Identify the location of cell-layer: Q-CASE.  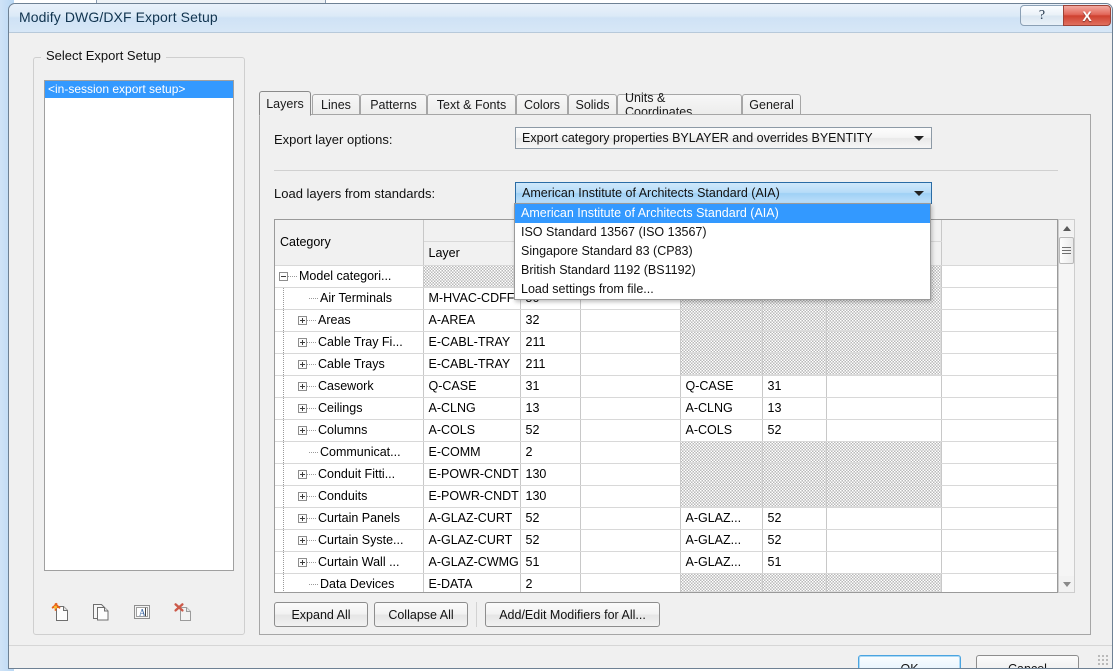
(472, 386).